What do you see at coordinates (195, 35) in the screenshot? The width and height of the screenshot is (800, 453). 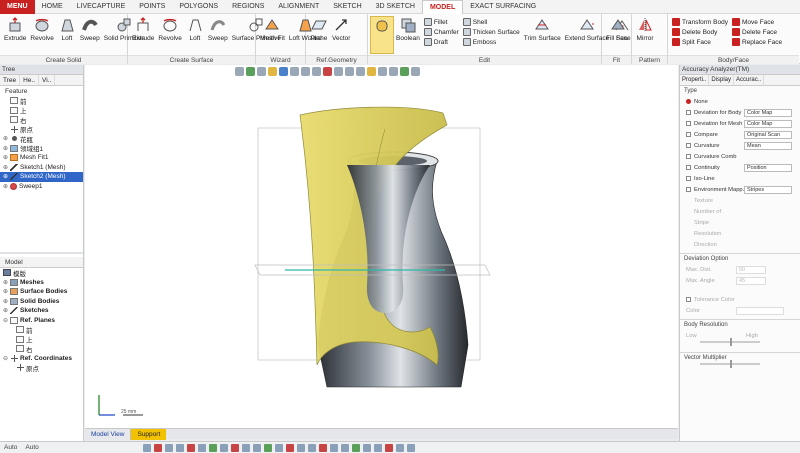 I see `surface-loft-button: Loft` at bounding box center [195, 35].